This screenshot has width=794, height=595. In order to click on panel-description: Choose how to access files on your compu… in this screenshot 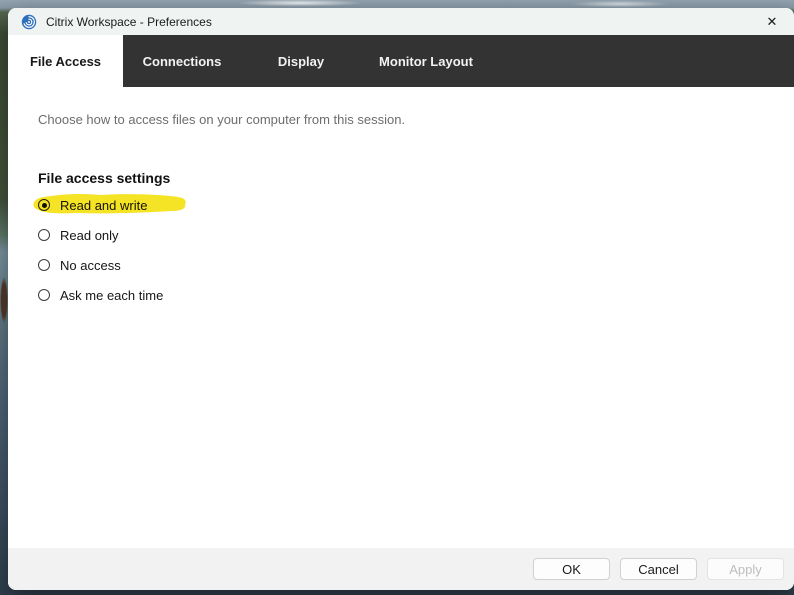, I will do `click(222, 119)`.